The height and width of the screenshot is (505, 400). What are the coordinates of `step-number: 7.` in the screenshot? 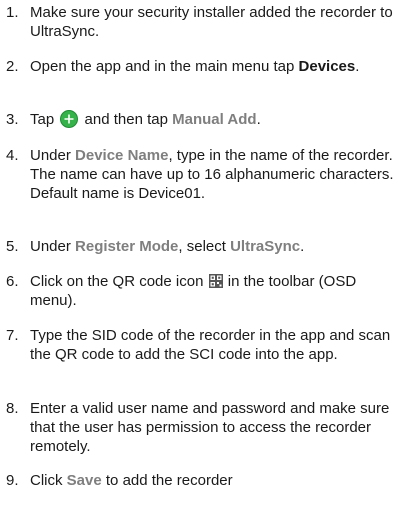 It's located at (12, 335).